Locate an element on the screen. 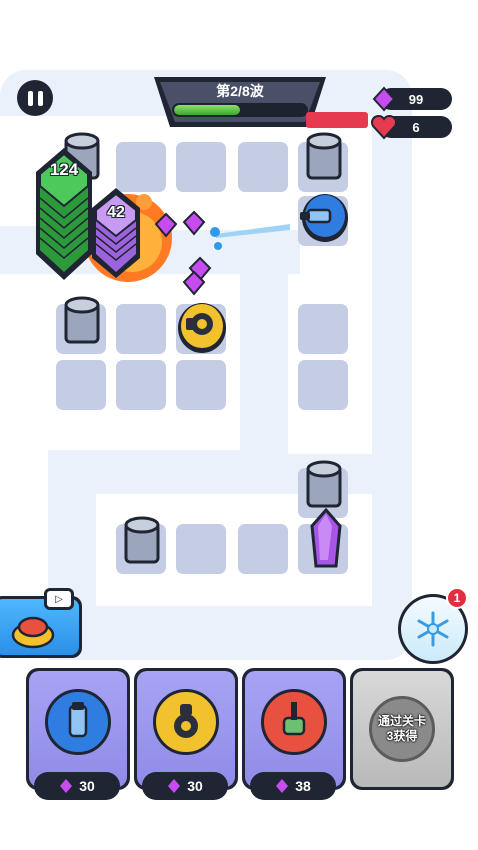  cost-value: 38 is located at coordinates (303, 786).